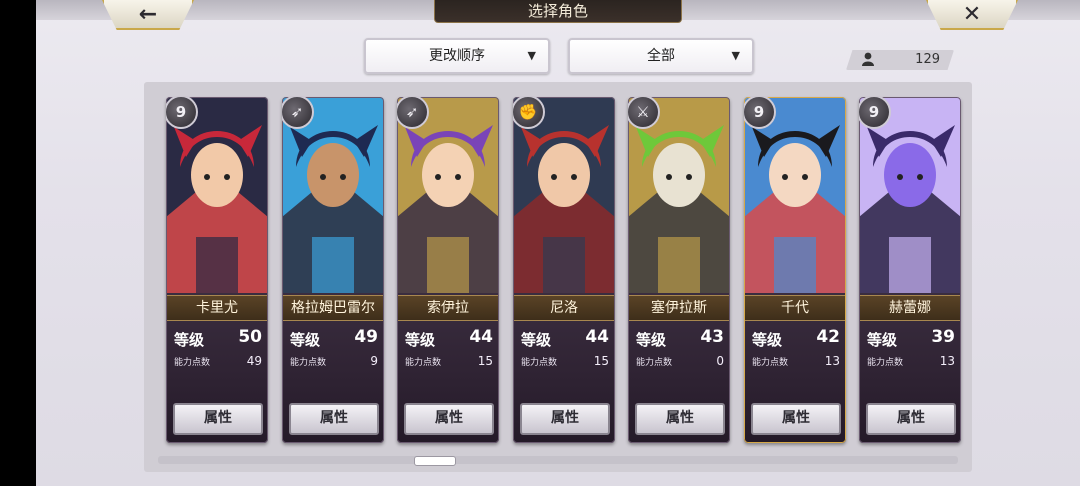 This screenshot has height=486, width=1080. Describe the element at coordinates (868, 61) in the screenshot. I see `person-icon` at that location.